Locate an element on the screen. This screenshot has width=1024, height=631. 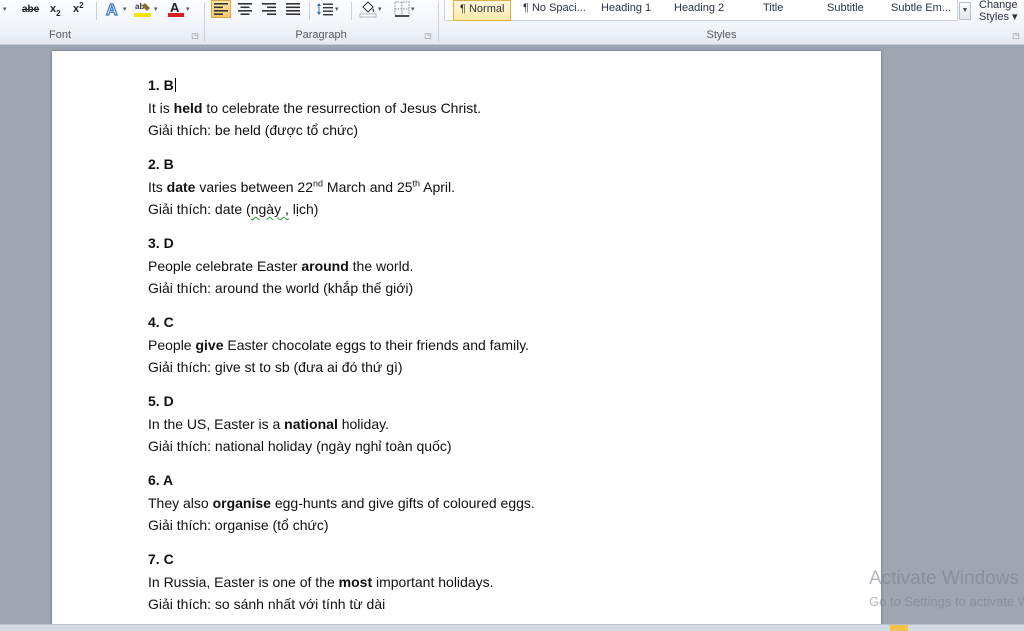
answer-head: 1. B is located at coordinates (162, 85).